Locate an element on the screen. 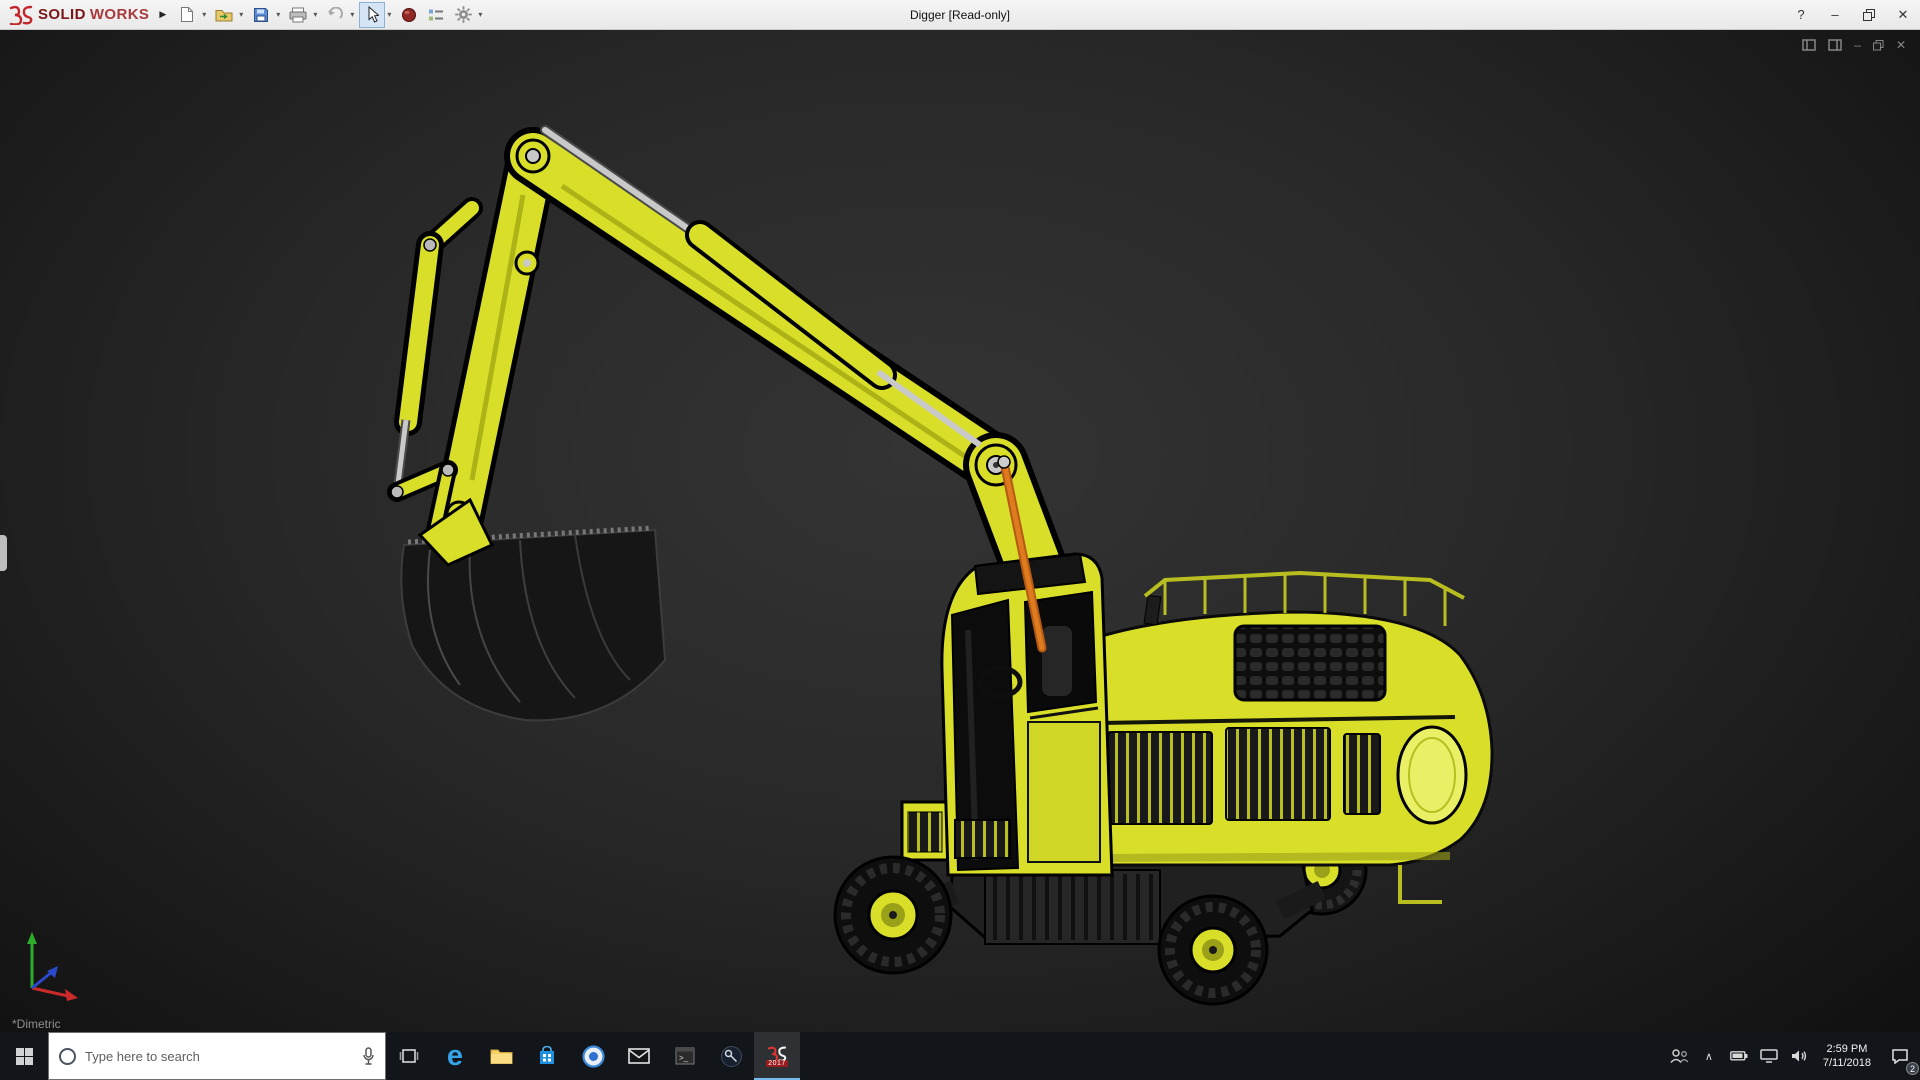 Image resolution: width=1920 pixels, height=1080 pixels. network-icon is located at coordinates (1769, 1056).